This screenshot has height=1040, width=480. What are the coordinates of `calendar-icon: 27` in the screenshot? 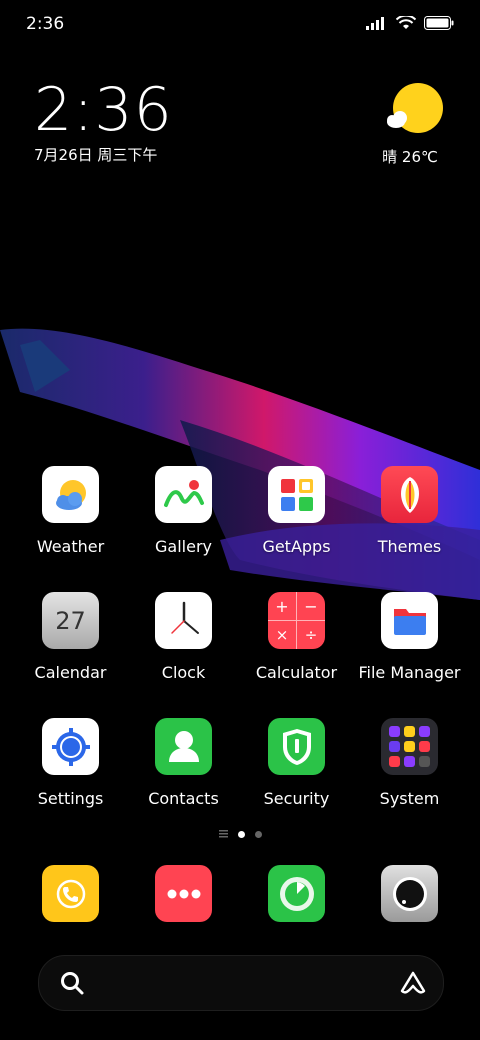 It's located at (70, 620).